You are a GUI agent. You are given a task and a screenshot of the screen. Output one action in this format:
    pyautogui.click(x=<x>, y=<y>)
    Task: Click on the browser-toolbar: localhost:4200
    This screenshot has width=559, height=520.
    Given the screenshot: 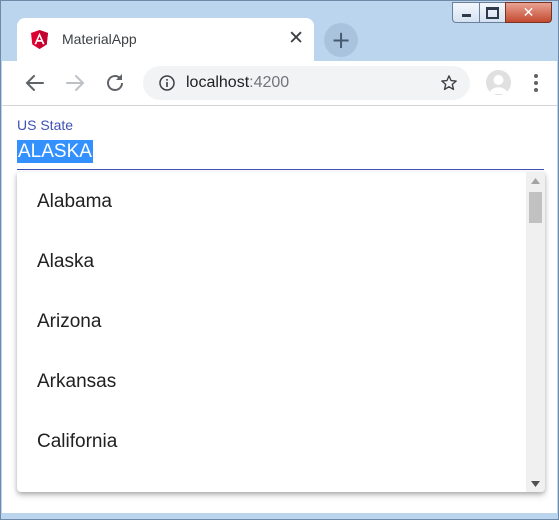 What is the action you would take?
    pyautogui.click(x=279, y=83)
    